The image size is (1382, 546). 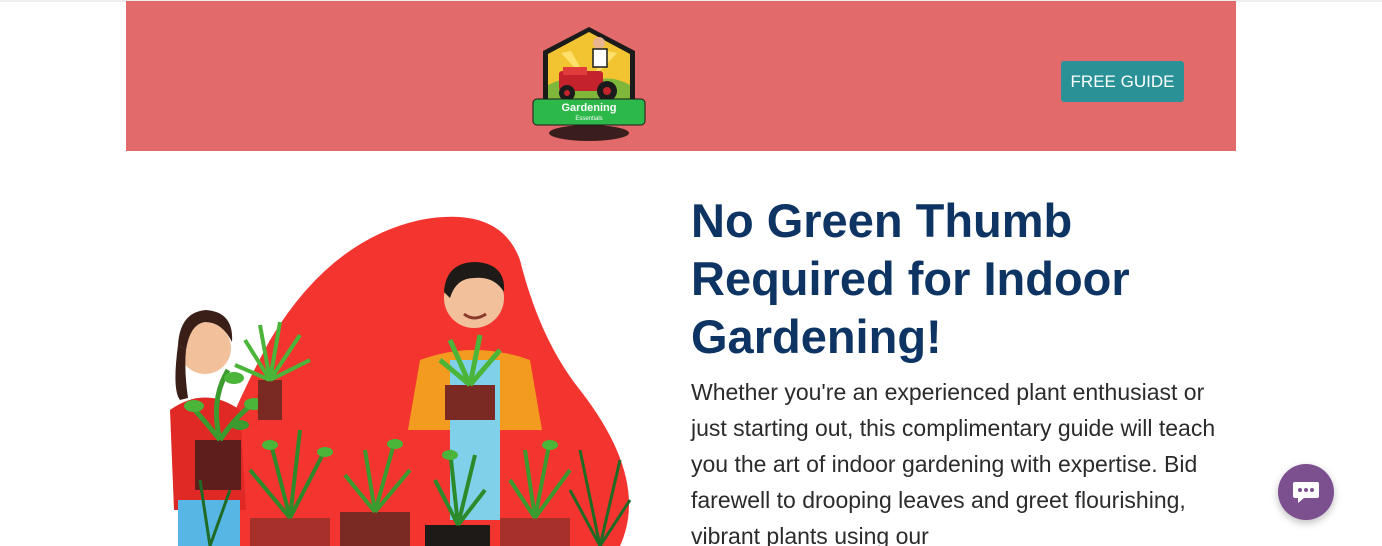 I want to click on chat-bubble-icon, so click(x=1306, y=492).